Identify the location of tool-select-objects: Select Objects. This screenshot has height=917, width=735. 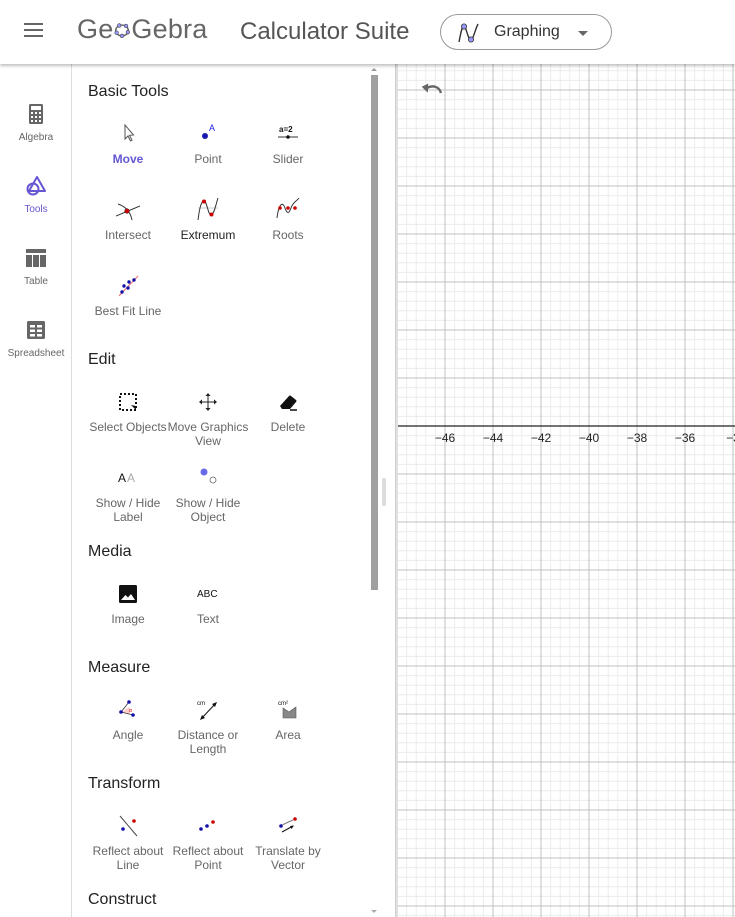
(128, 420).